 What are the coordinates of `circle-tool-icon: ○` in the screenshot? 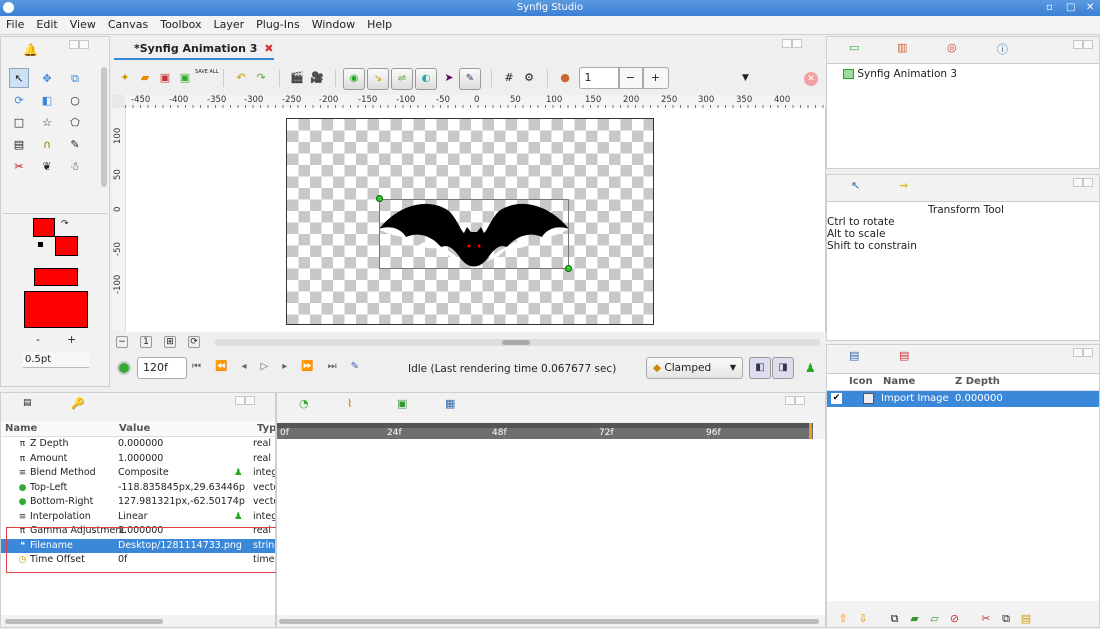 It's located at (75, 101).